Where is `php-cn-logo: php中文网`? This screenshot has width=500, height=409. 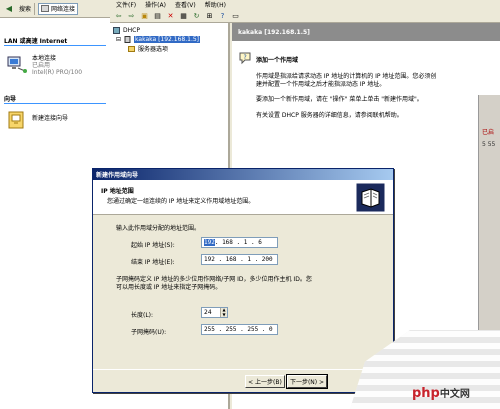 php-cn-logo: php中文网 is located at coordinates (441, 393).